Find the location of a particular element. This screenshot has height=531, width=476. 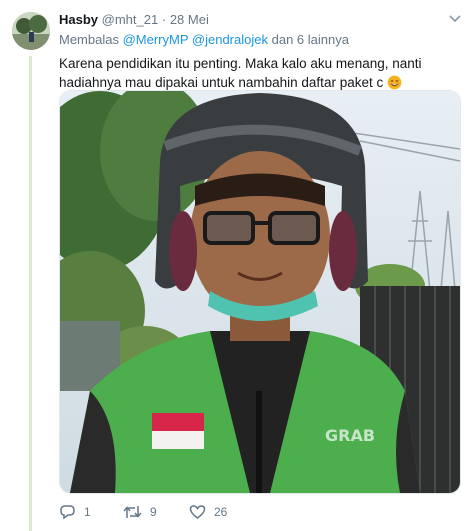

reply-count: 1 is located at coordinates (87, 512).